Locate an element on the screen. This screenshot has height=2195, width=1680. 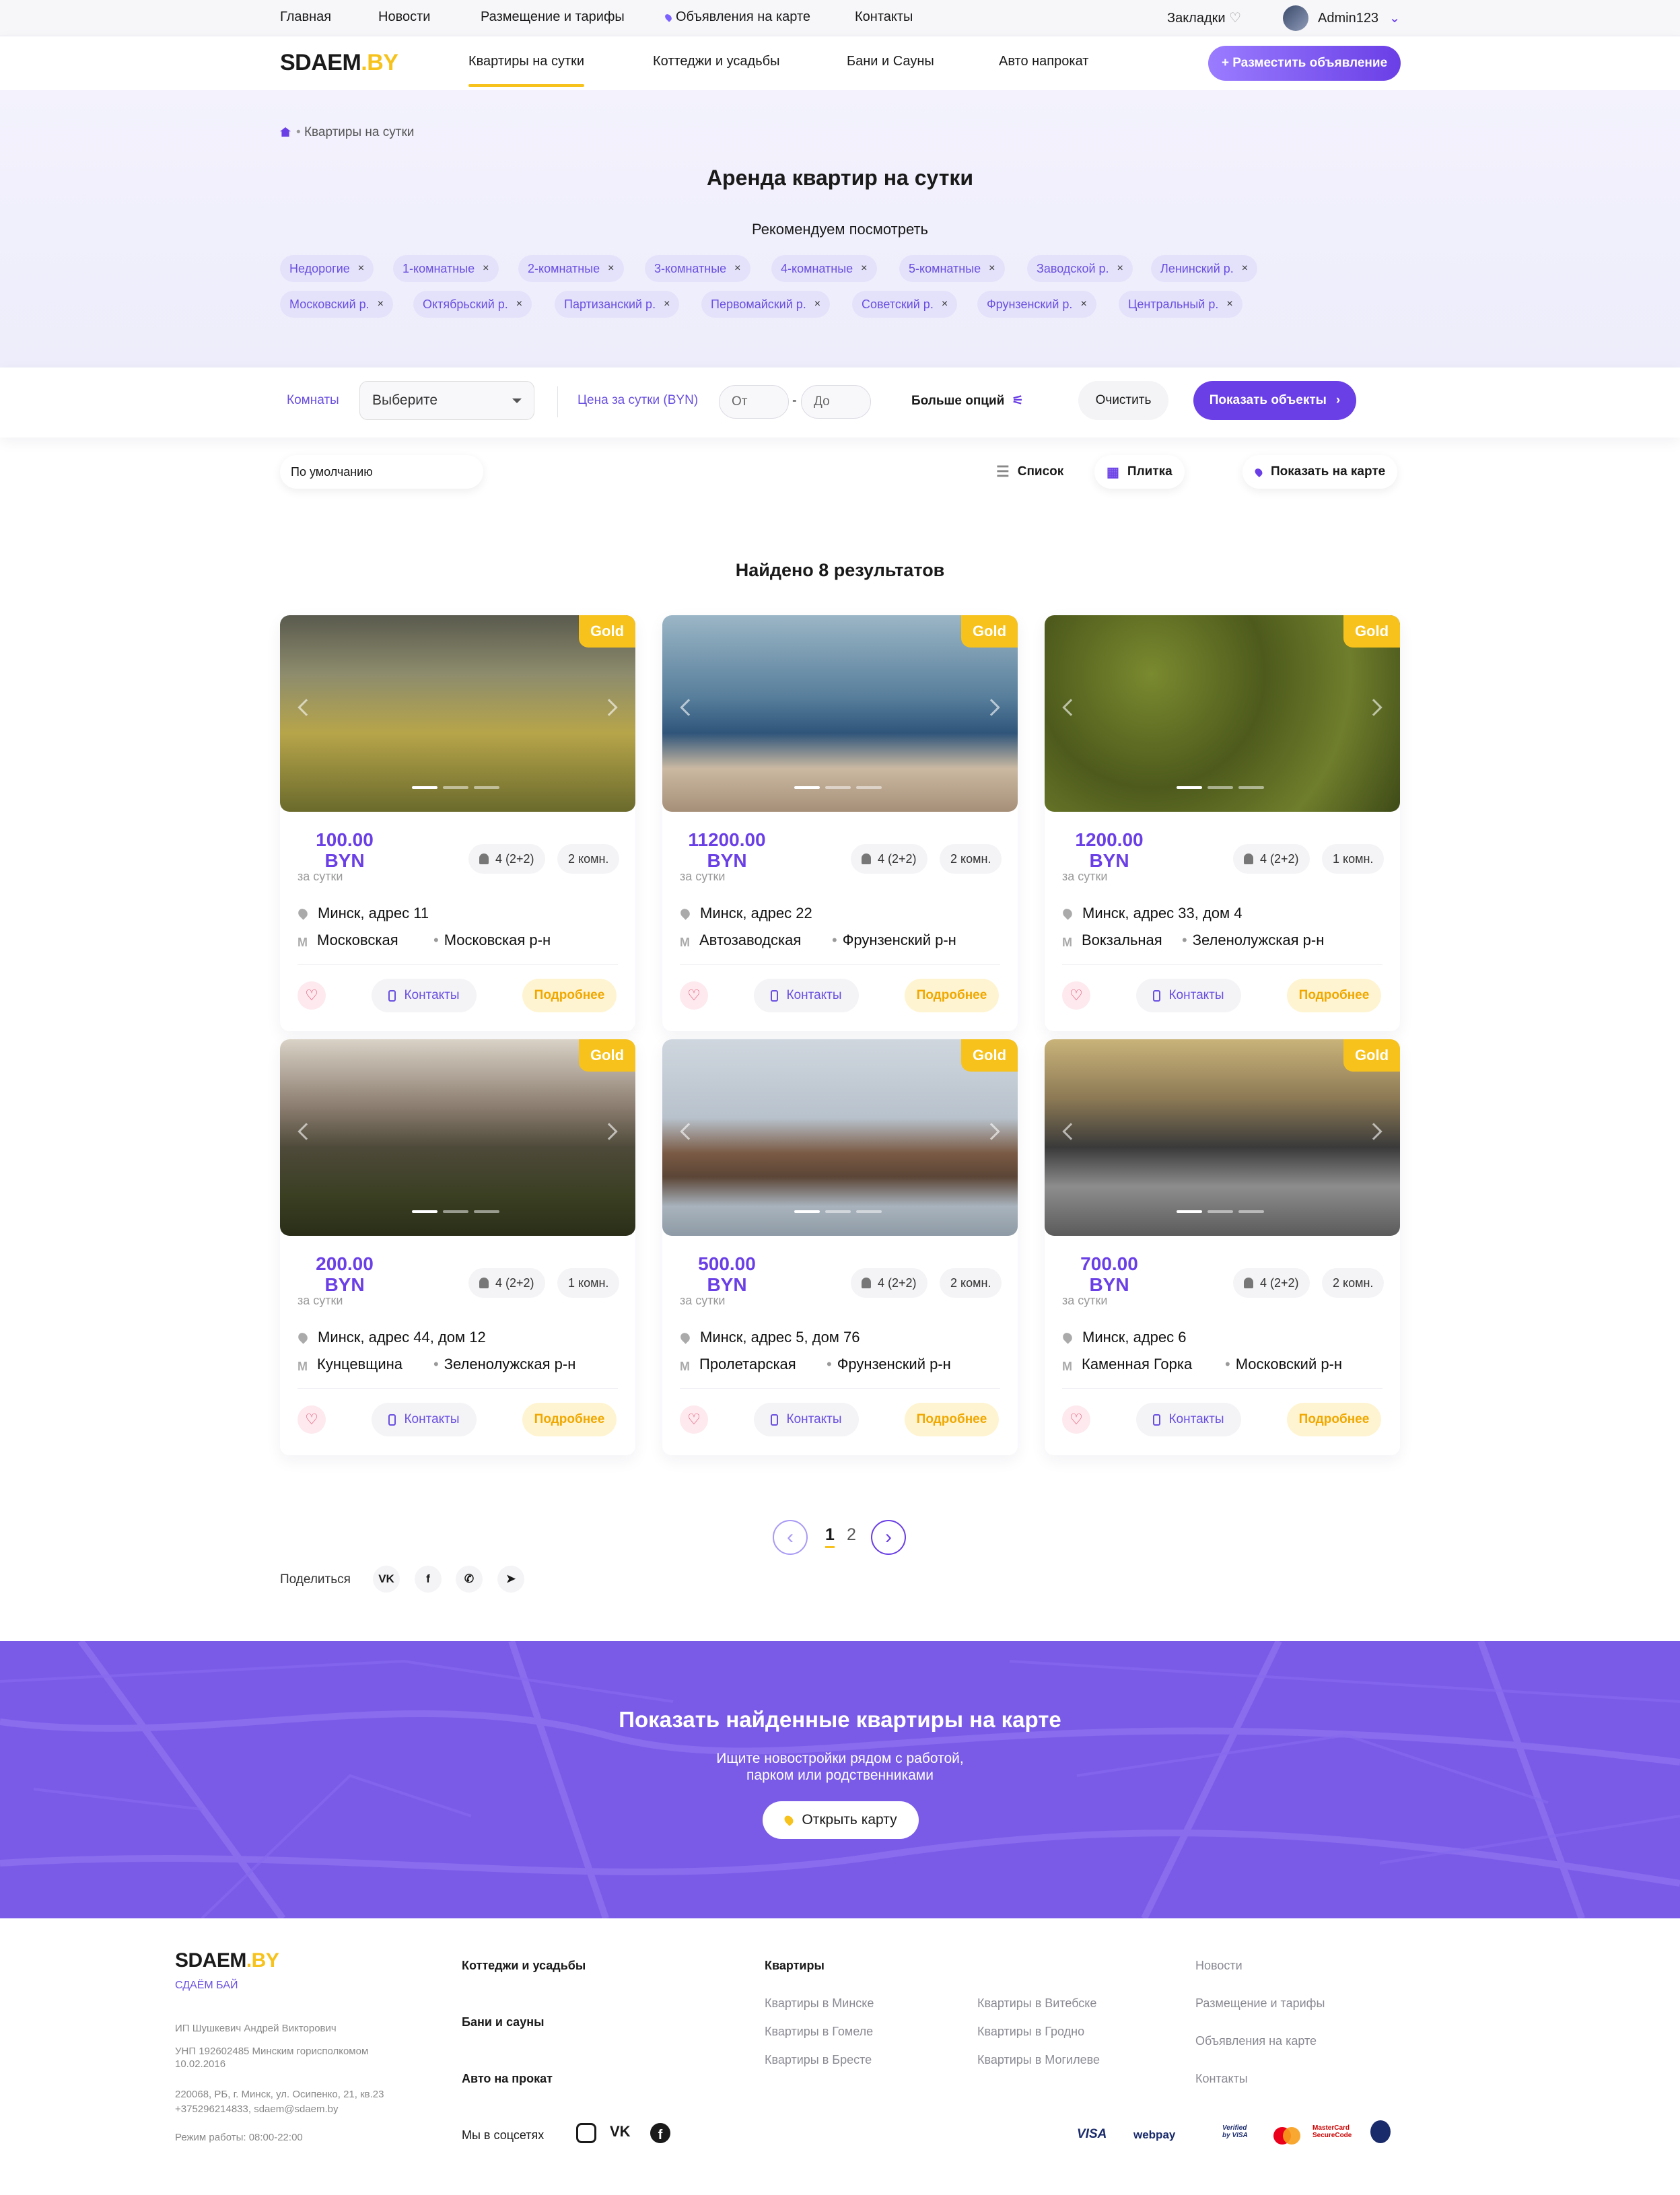
clear-button: Очистить is located at coordinates (1123, 400).